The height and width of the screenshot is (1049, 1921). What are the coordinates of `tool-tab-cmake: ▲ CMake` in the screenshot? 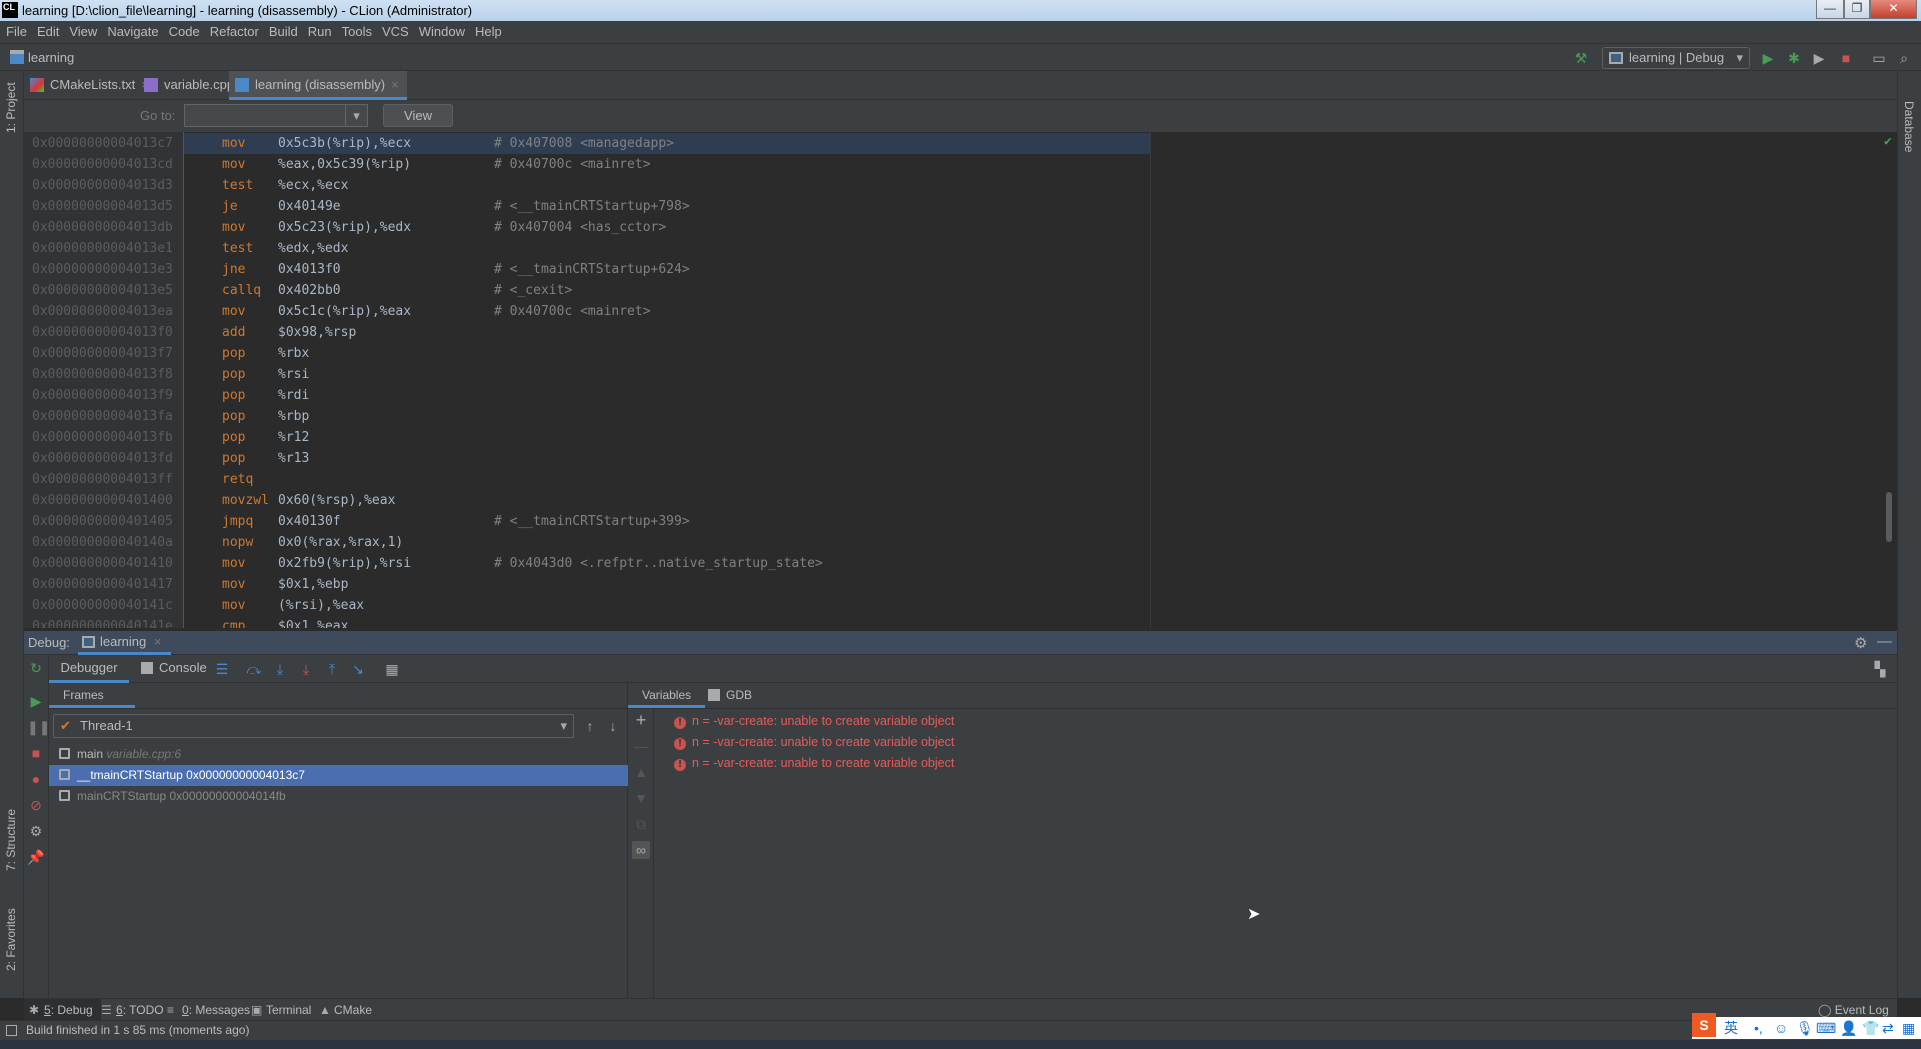 It's located at (347, 1010).